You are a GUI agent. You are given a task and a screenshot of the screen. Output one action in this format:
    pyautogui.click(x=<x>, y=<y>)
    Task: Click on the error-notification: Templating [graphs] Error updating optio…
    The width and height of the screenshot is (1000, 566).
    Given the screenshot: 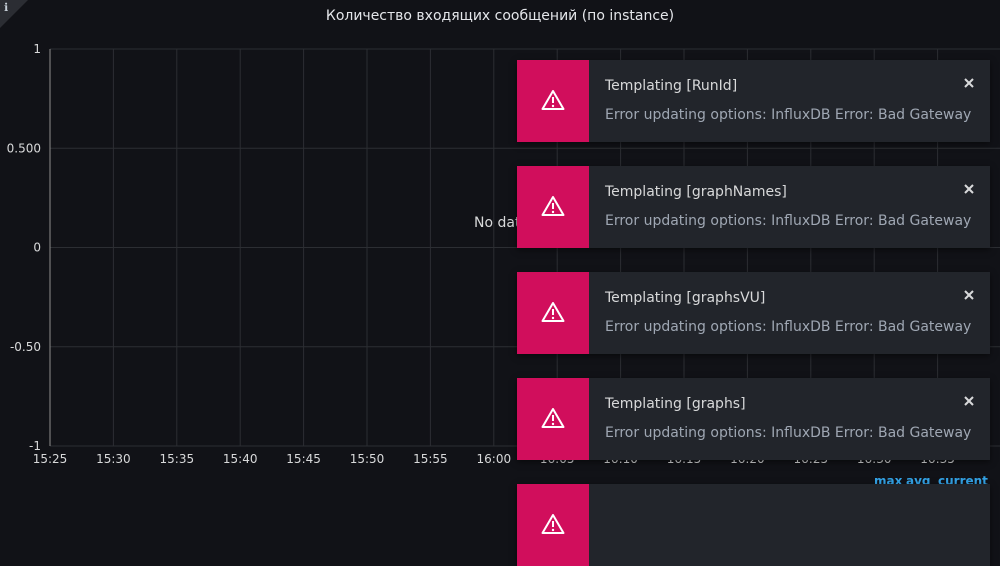 What is the action you would take?
    pyautogui.click(x=753, y=419)
    